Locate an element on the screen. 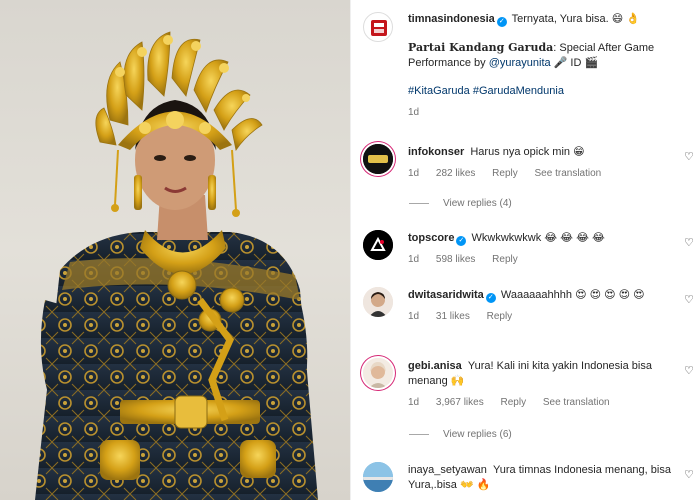 The width and height of the screenshot is (700, 500). username-link: timnasindonesia is located at coordinates (451, 19).